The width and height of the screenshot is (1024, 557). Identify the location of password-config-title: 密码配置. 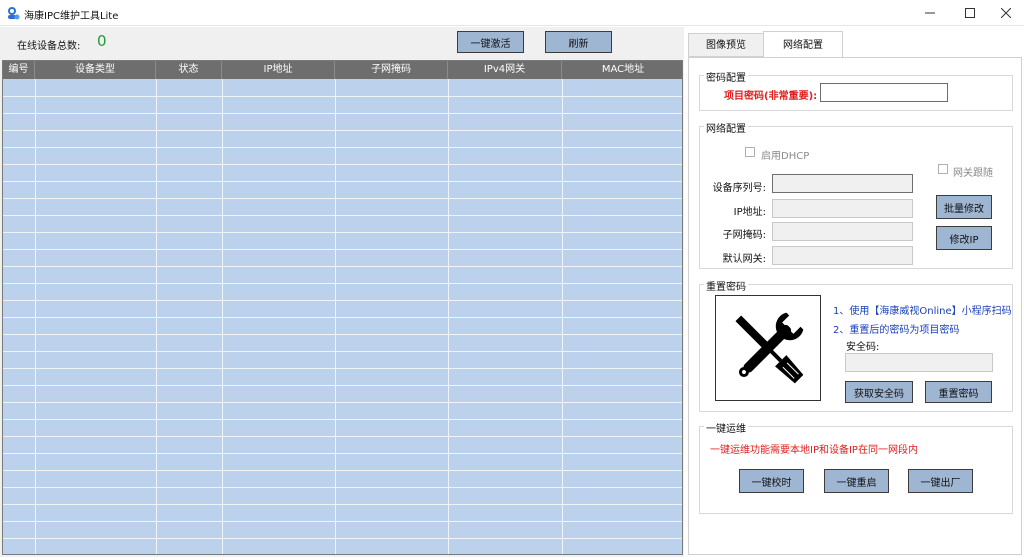
(726, 76).